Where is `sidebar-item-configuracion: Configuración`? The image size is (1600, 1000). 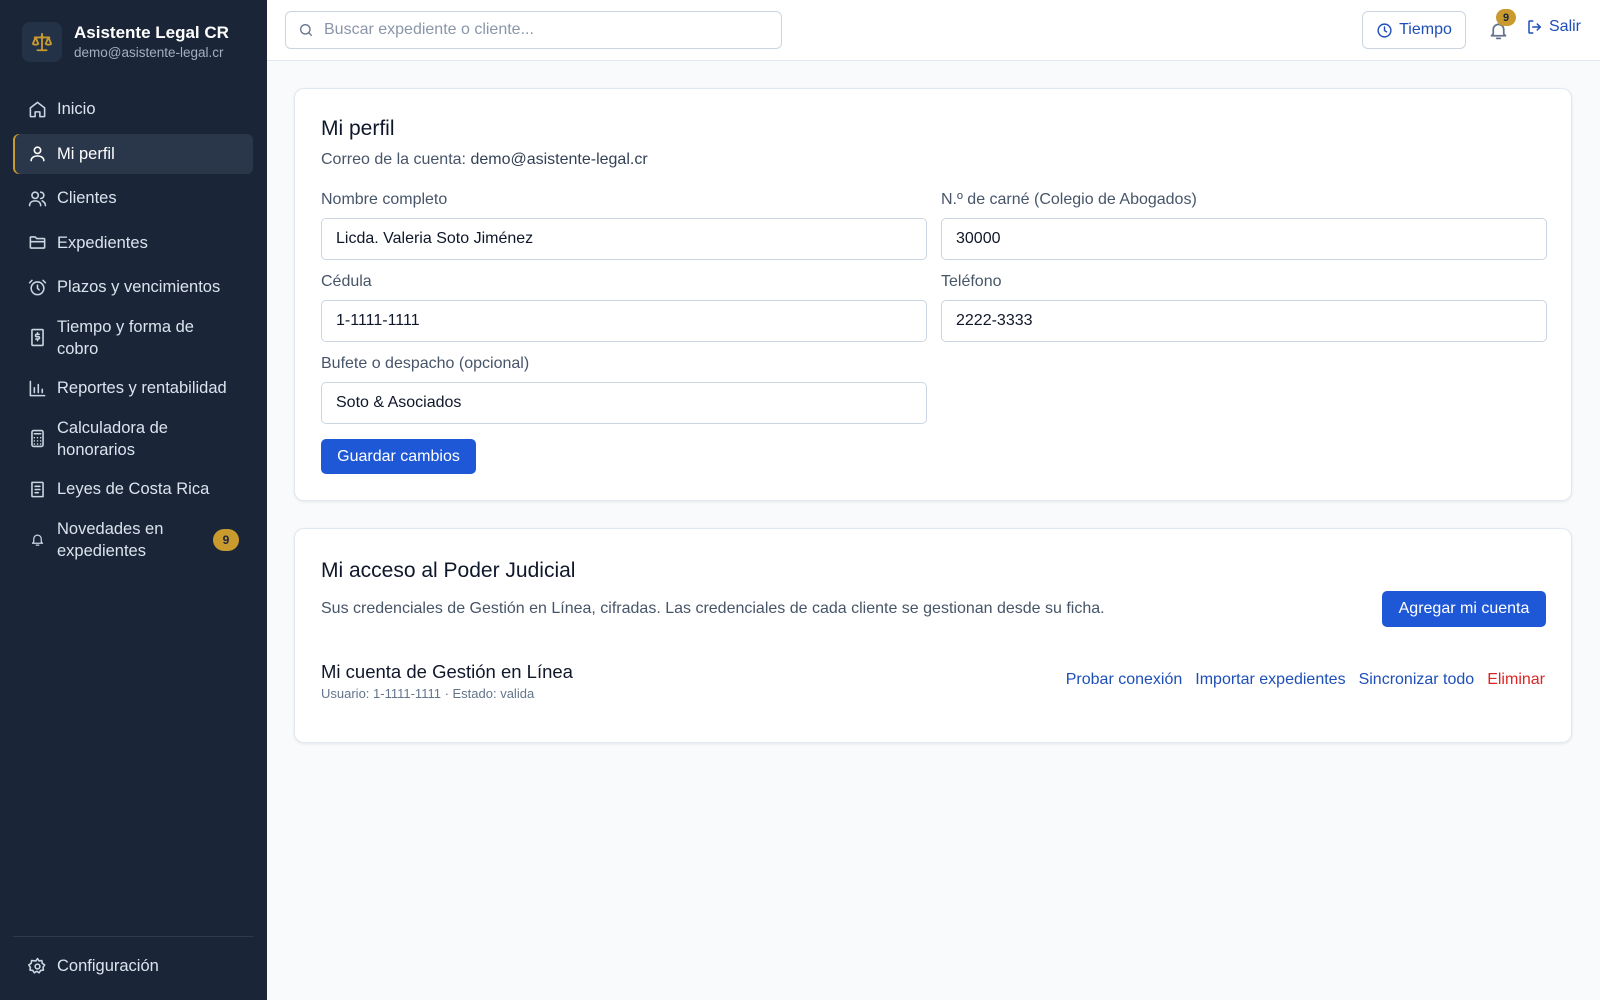
sidebar-item-configuracion: Configuración is located at coordinates (133, 966).